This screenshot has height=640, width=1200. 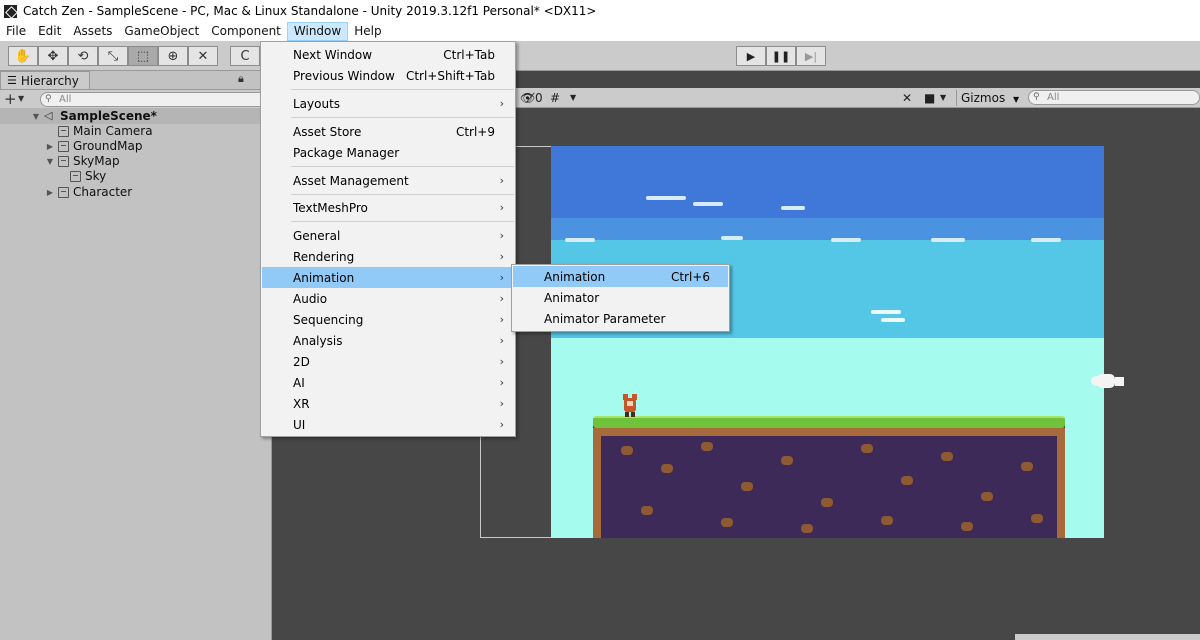 What do you see at coordinates (1053, 97) in the screenshot?
I see `scene-search-placeholder: All` at bounding box center [1053, 97].